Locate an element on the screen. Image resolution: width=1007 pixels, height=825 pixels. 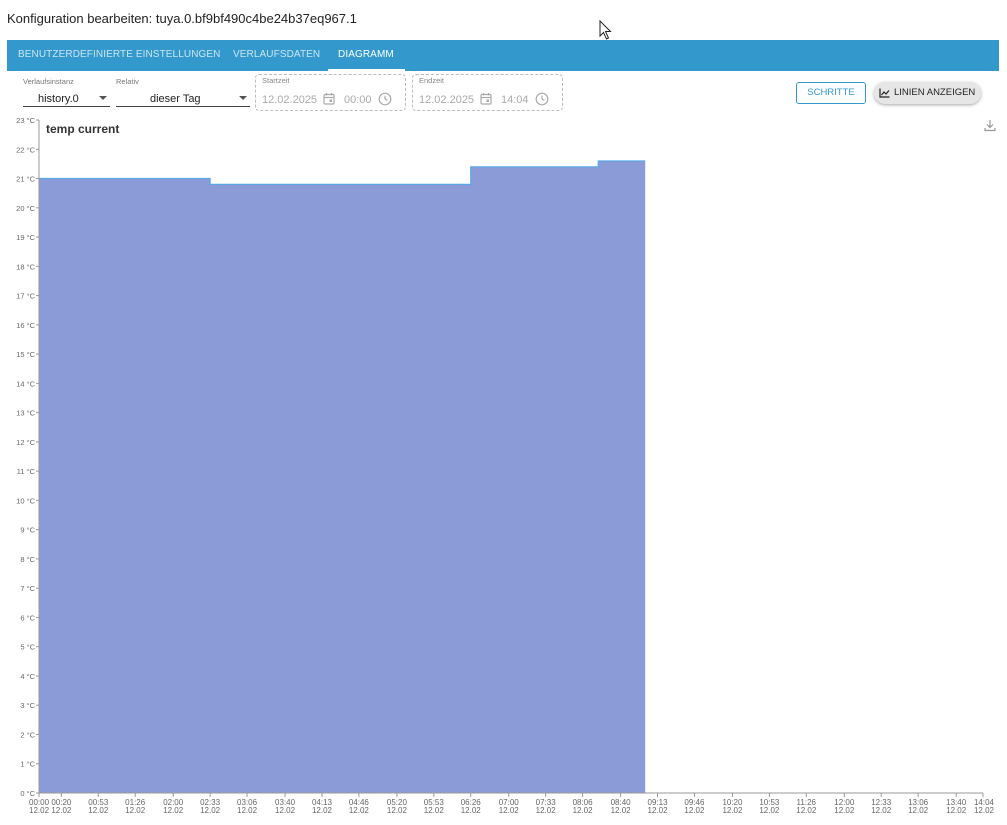
y-tick-label: 19 °C is located at coordinates (25, 237).